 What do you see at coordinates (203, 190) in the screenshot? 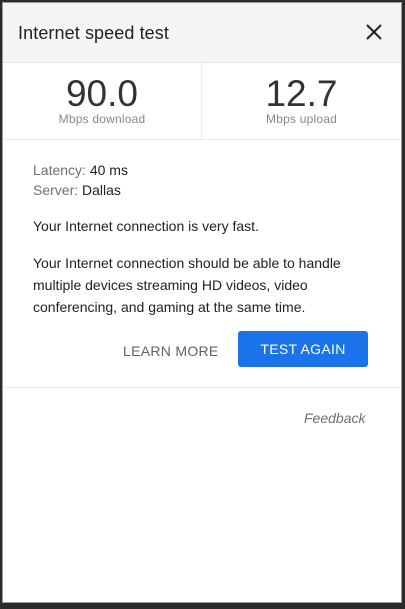
I see `server-line: Server: Dallas` at bounding box center [203, 190].